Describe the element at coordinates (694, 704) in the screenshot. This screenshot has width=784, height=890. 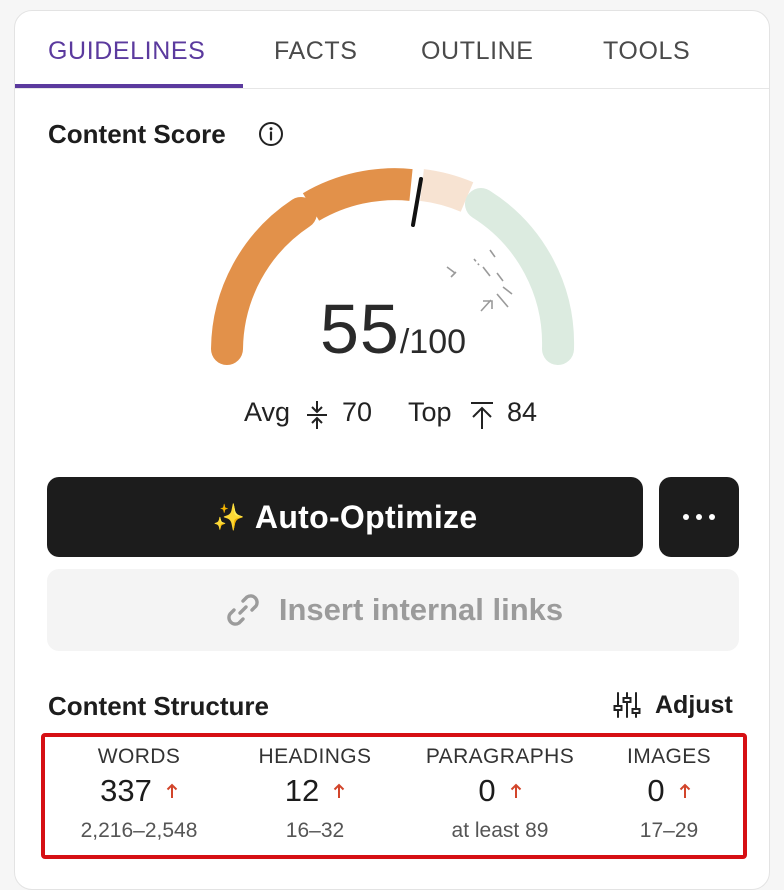
I see `adjust-label: Adjust` at that location.